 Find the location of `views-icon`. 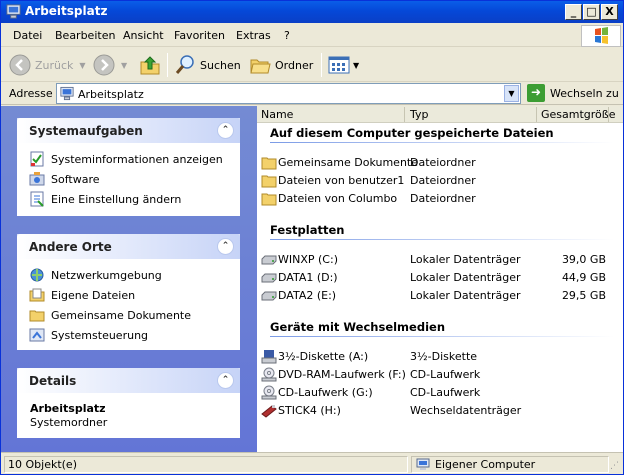

views-icon is located at coordinates (339, 65).